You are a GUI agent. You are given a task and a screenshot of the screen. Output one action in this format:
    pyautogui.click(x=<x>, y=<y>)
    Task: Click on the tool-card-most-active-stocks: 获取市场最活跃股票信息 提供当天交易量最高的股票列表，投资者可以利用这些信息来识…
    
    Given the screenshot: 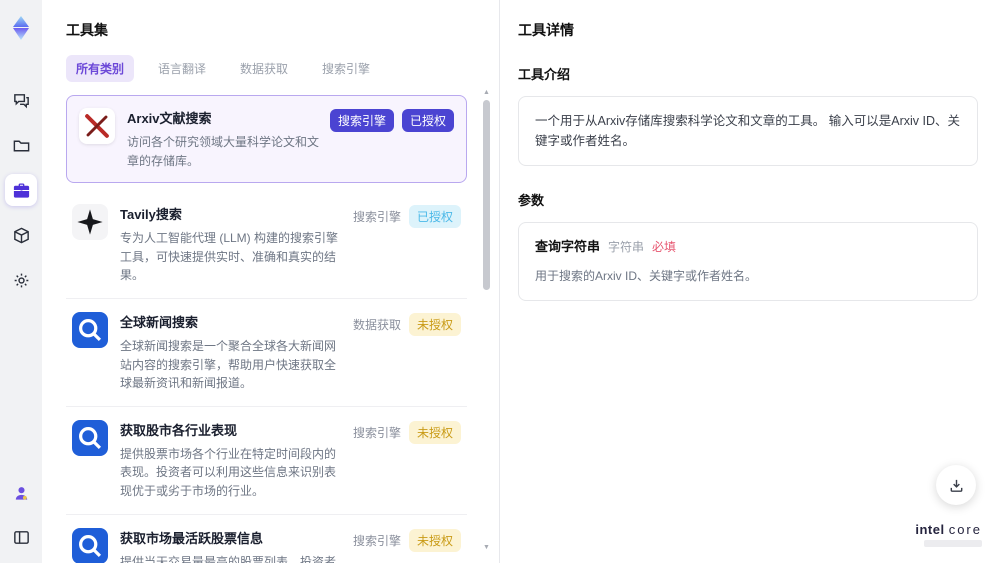 What is the action you would take?
    pyautogui.click(x=266, y=539)
    